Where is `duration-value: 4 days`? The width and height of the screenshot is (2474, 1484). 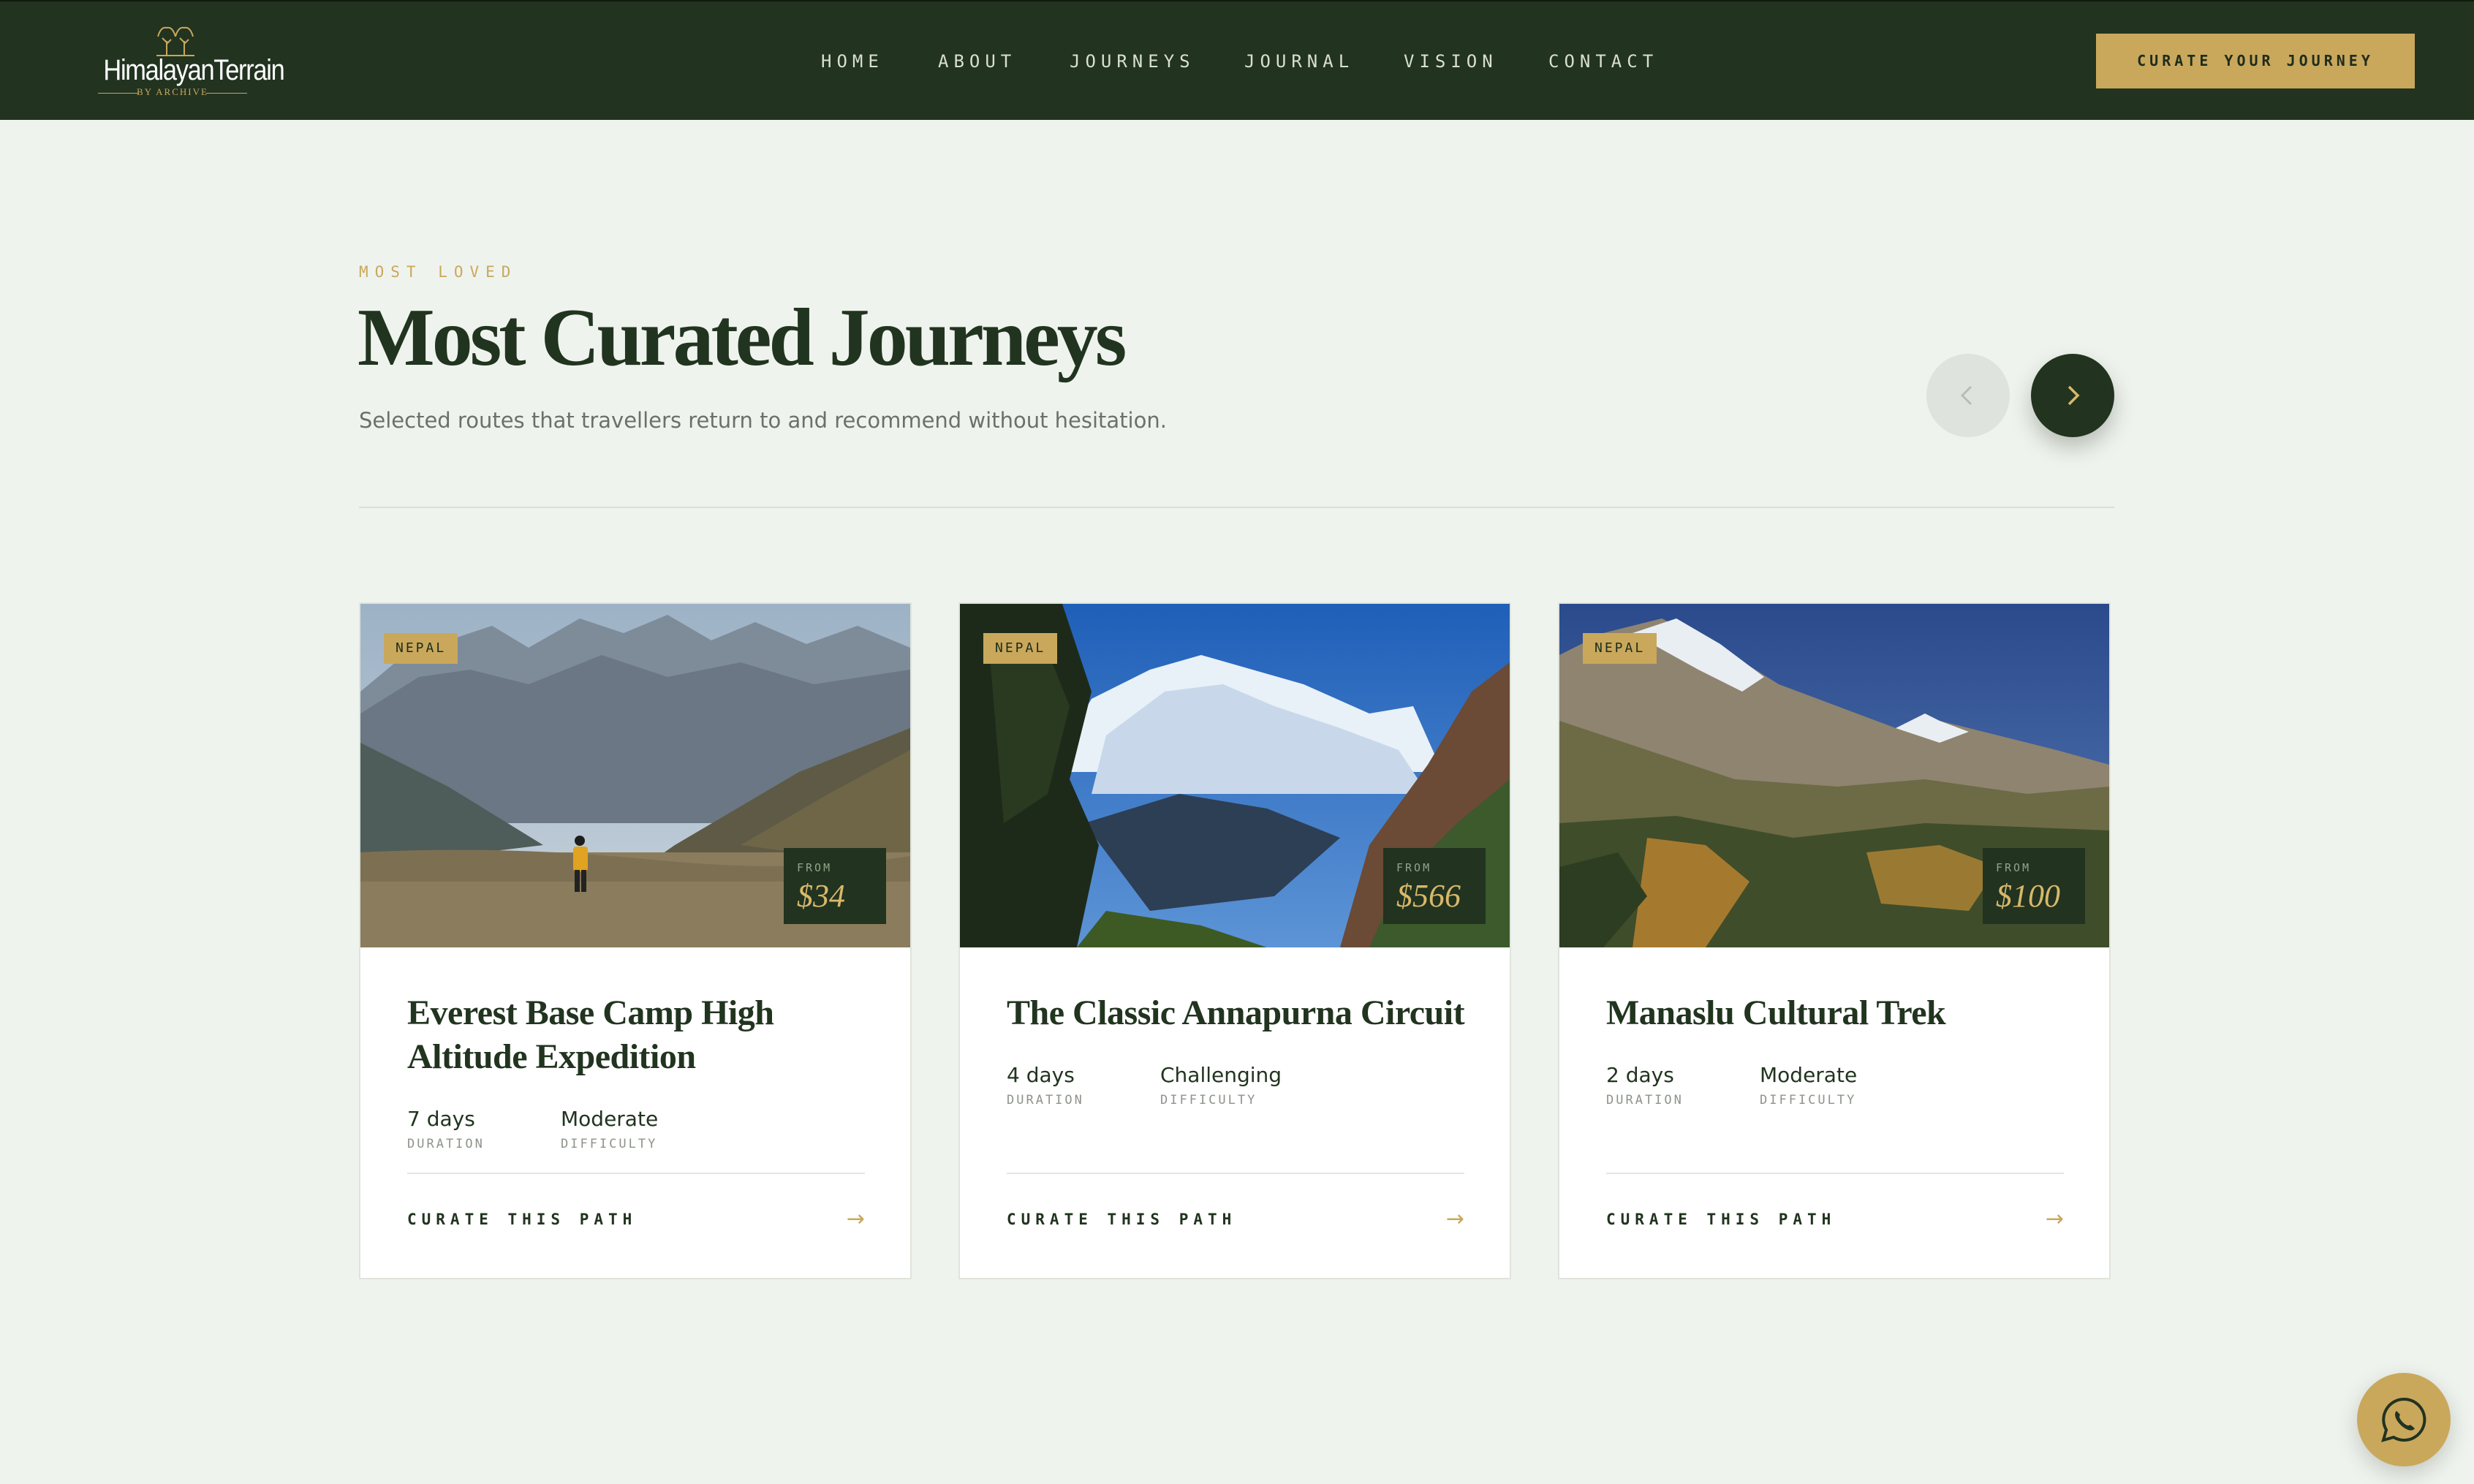
duration-value: 4 days is located at coordinates (1041, 1075).